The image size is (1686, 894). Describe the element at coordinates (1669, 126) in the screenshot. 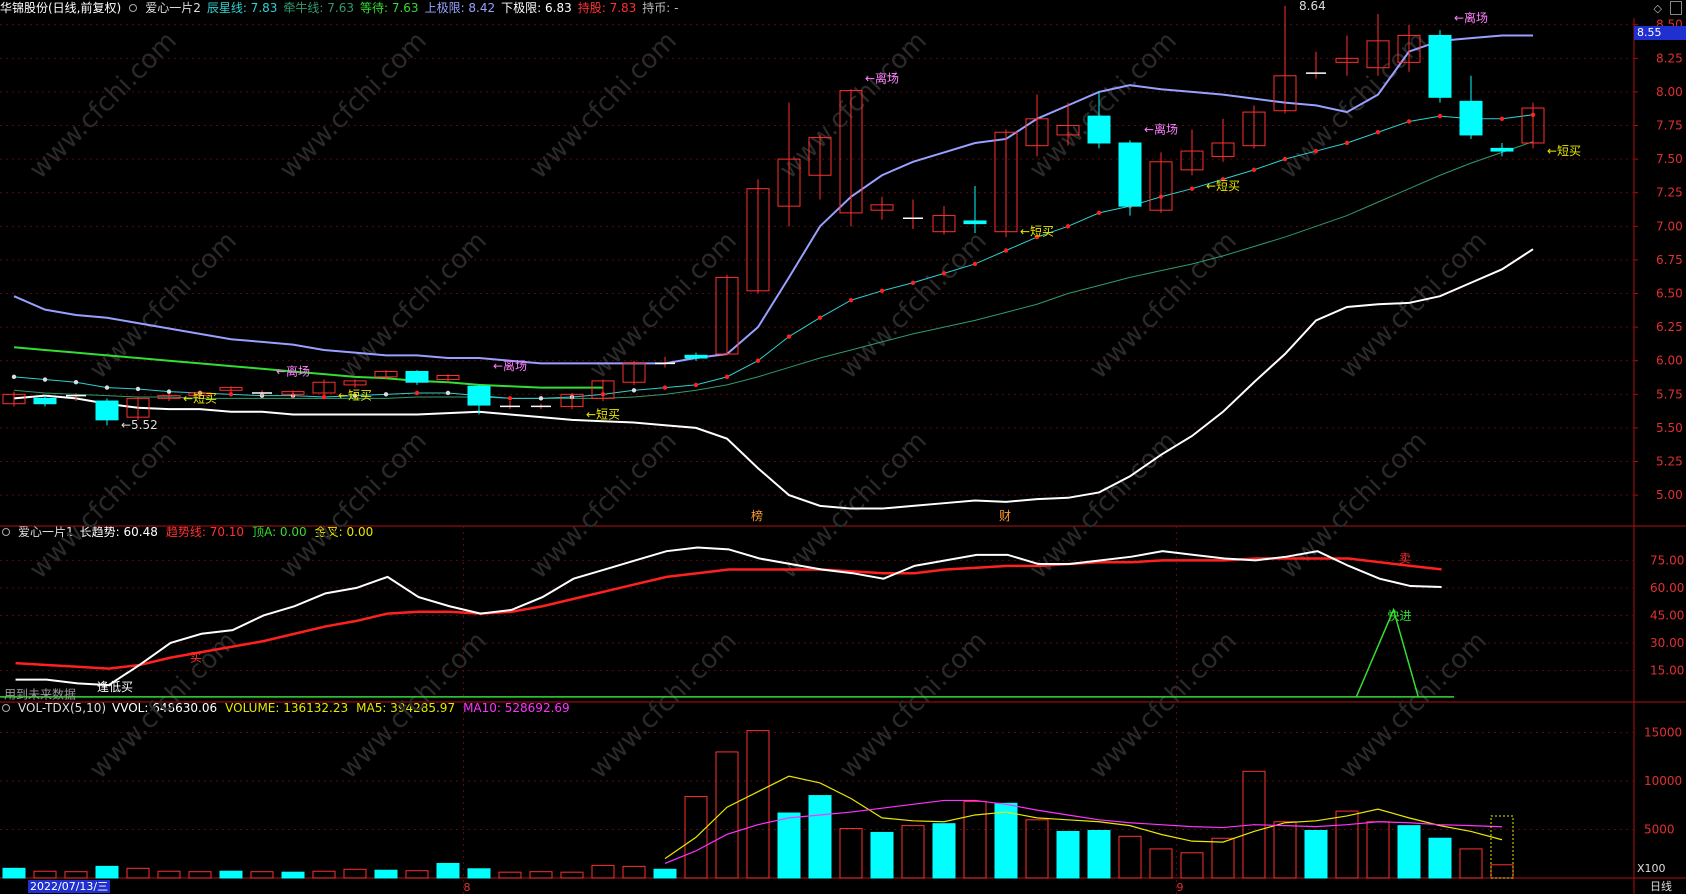

I see `price-tick-label: 7.75` at that location.